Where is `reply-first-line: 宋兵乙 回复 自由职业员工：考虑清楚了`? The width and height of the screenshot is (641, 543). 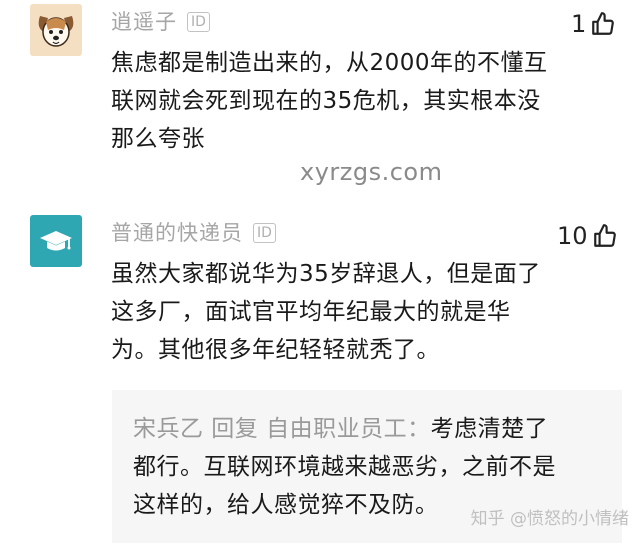 reply-first-line: 宋兵乙 回复 自由职业员工：考虑清楚了 is located at coordinates (344, 429).